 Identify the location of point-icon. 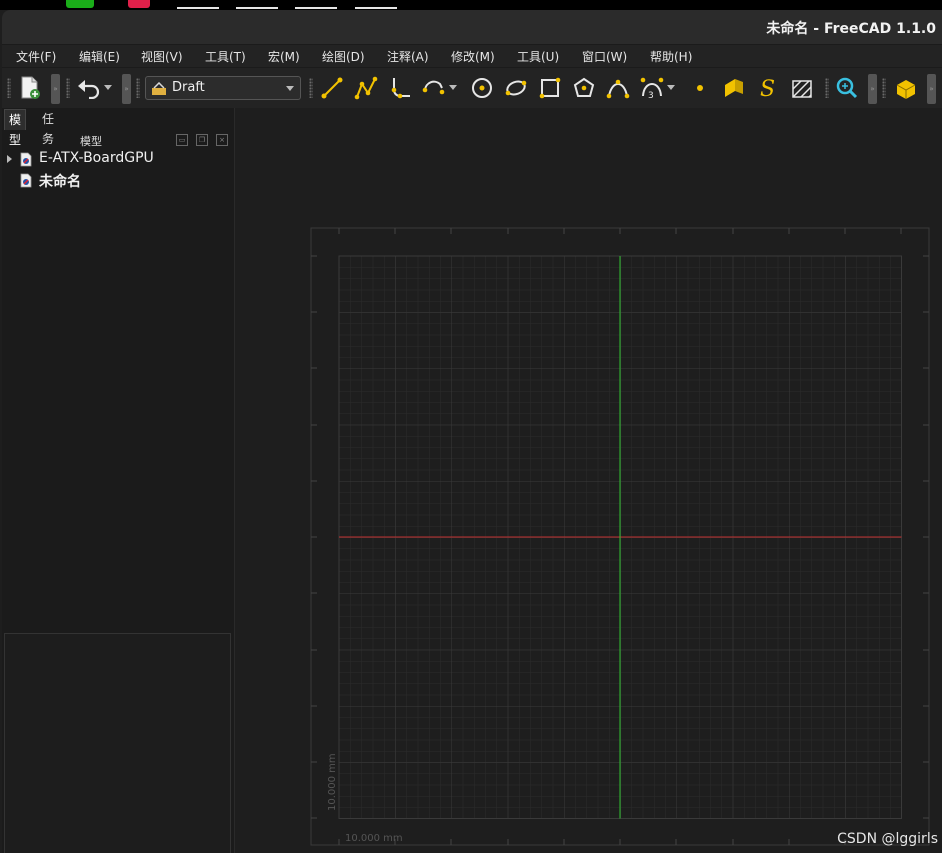
(700, 88).